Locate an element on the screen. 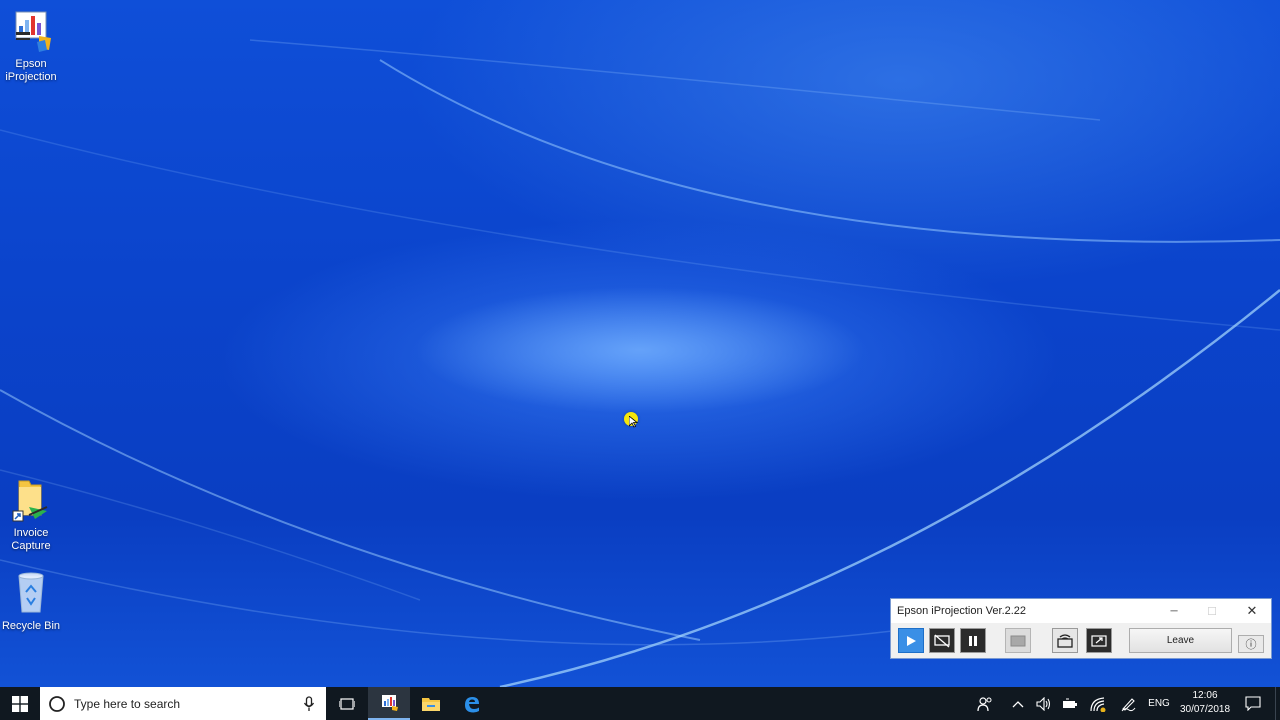  desktop-icon-label: Epson is located at coordinates (31, 64).